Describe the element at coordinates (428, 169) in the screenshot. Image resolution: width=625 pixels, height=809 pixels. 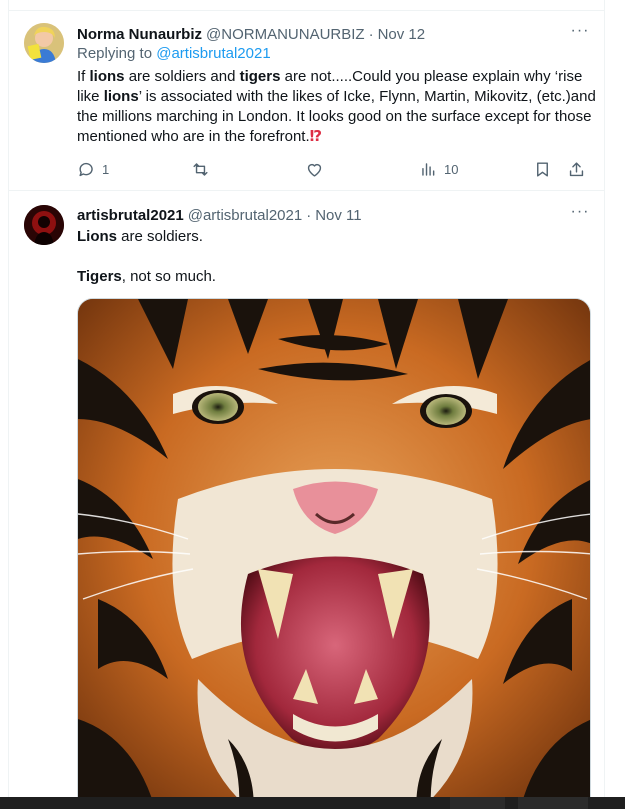
I see `analytics-icon` at that location.